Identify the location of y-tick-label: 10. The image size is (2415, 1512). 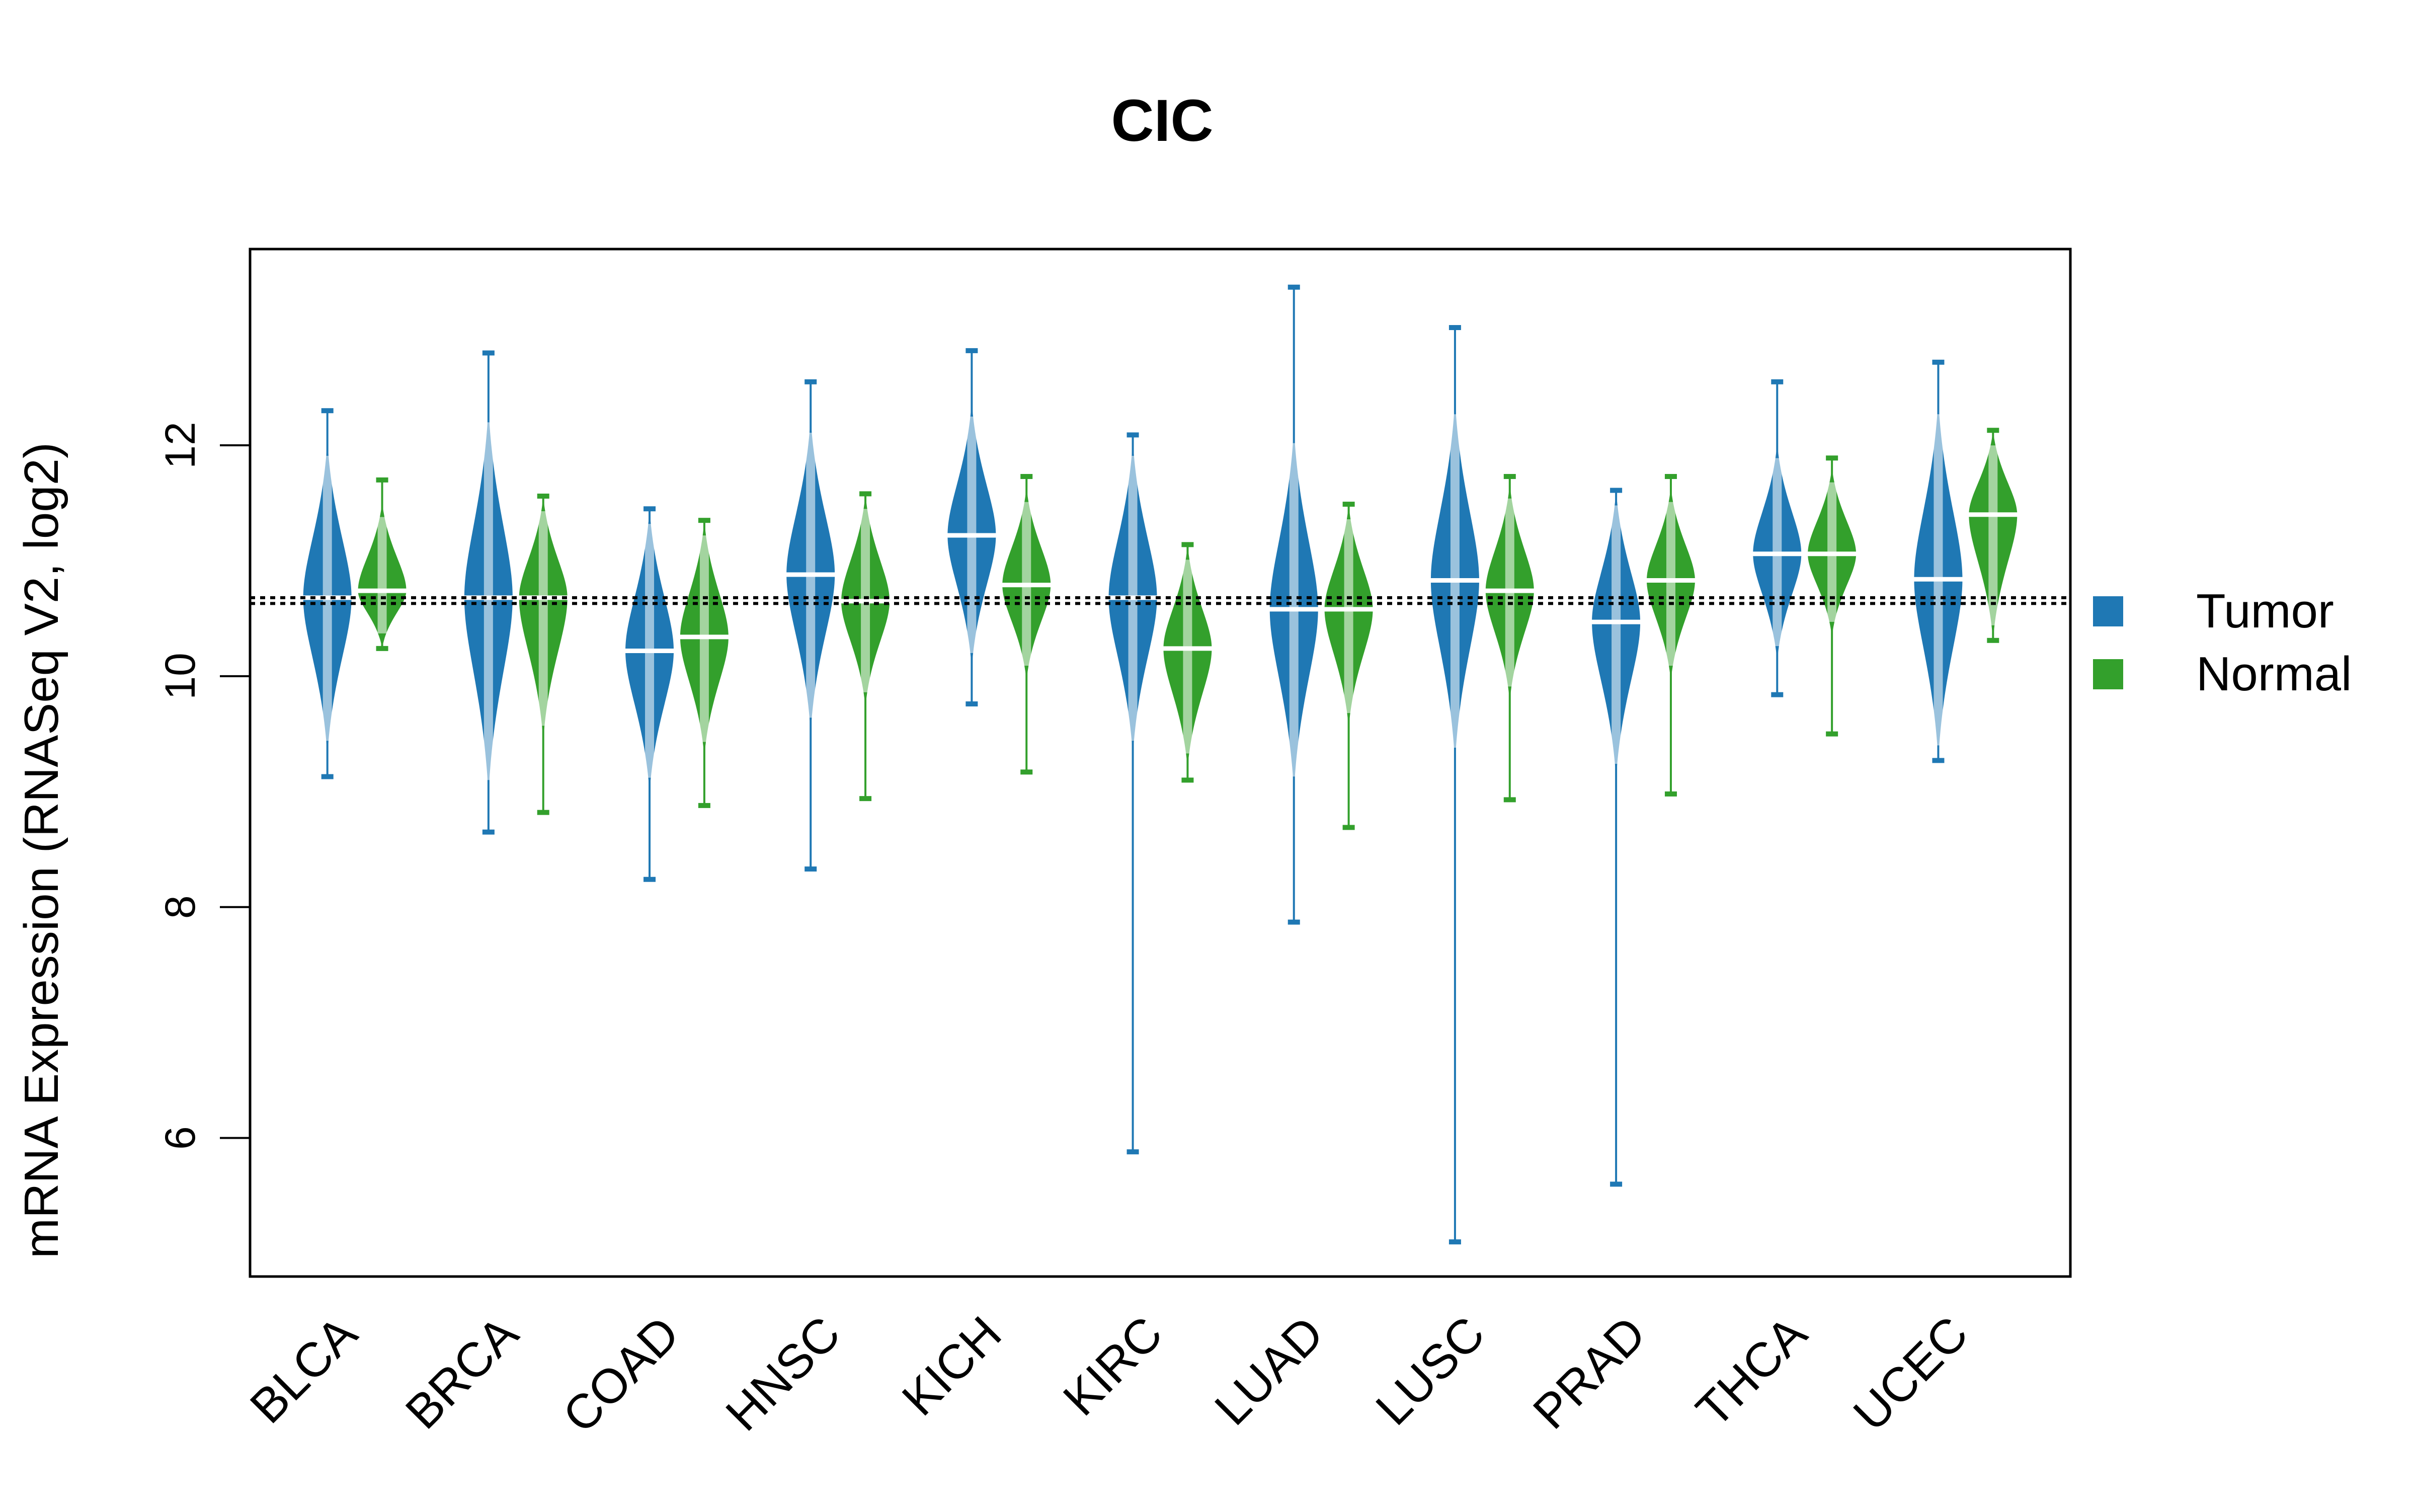
(180, 676).